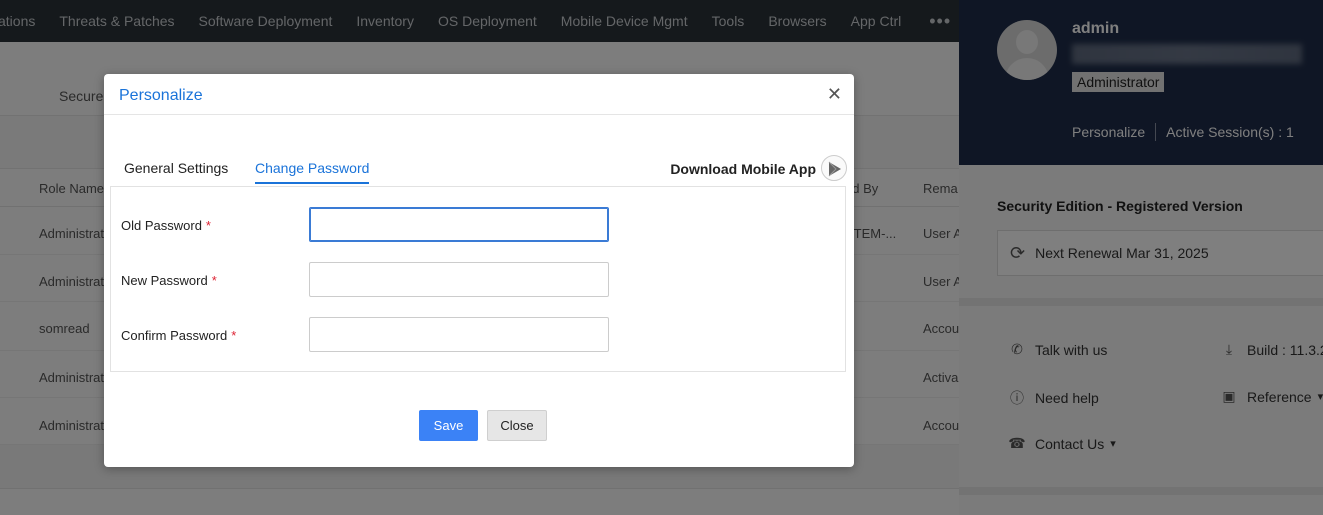 This screenshot has height=515, width=1323. I want to click on new-password-label: New Password *, so click(169, 280).